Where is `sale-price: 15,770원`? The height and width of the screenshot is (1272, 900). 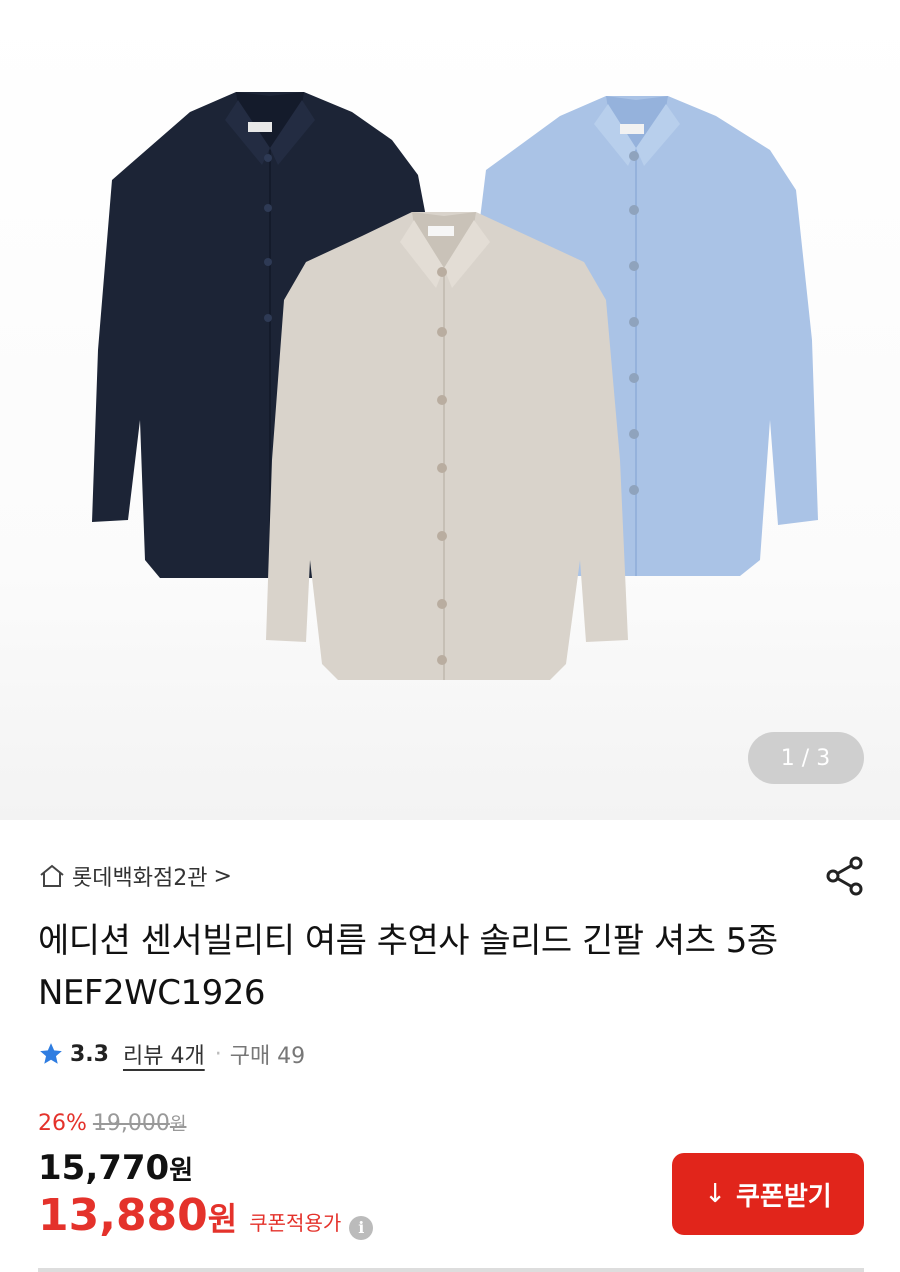 sale-price: 15,770원 is located at coordinates (115, 1168).